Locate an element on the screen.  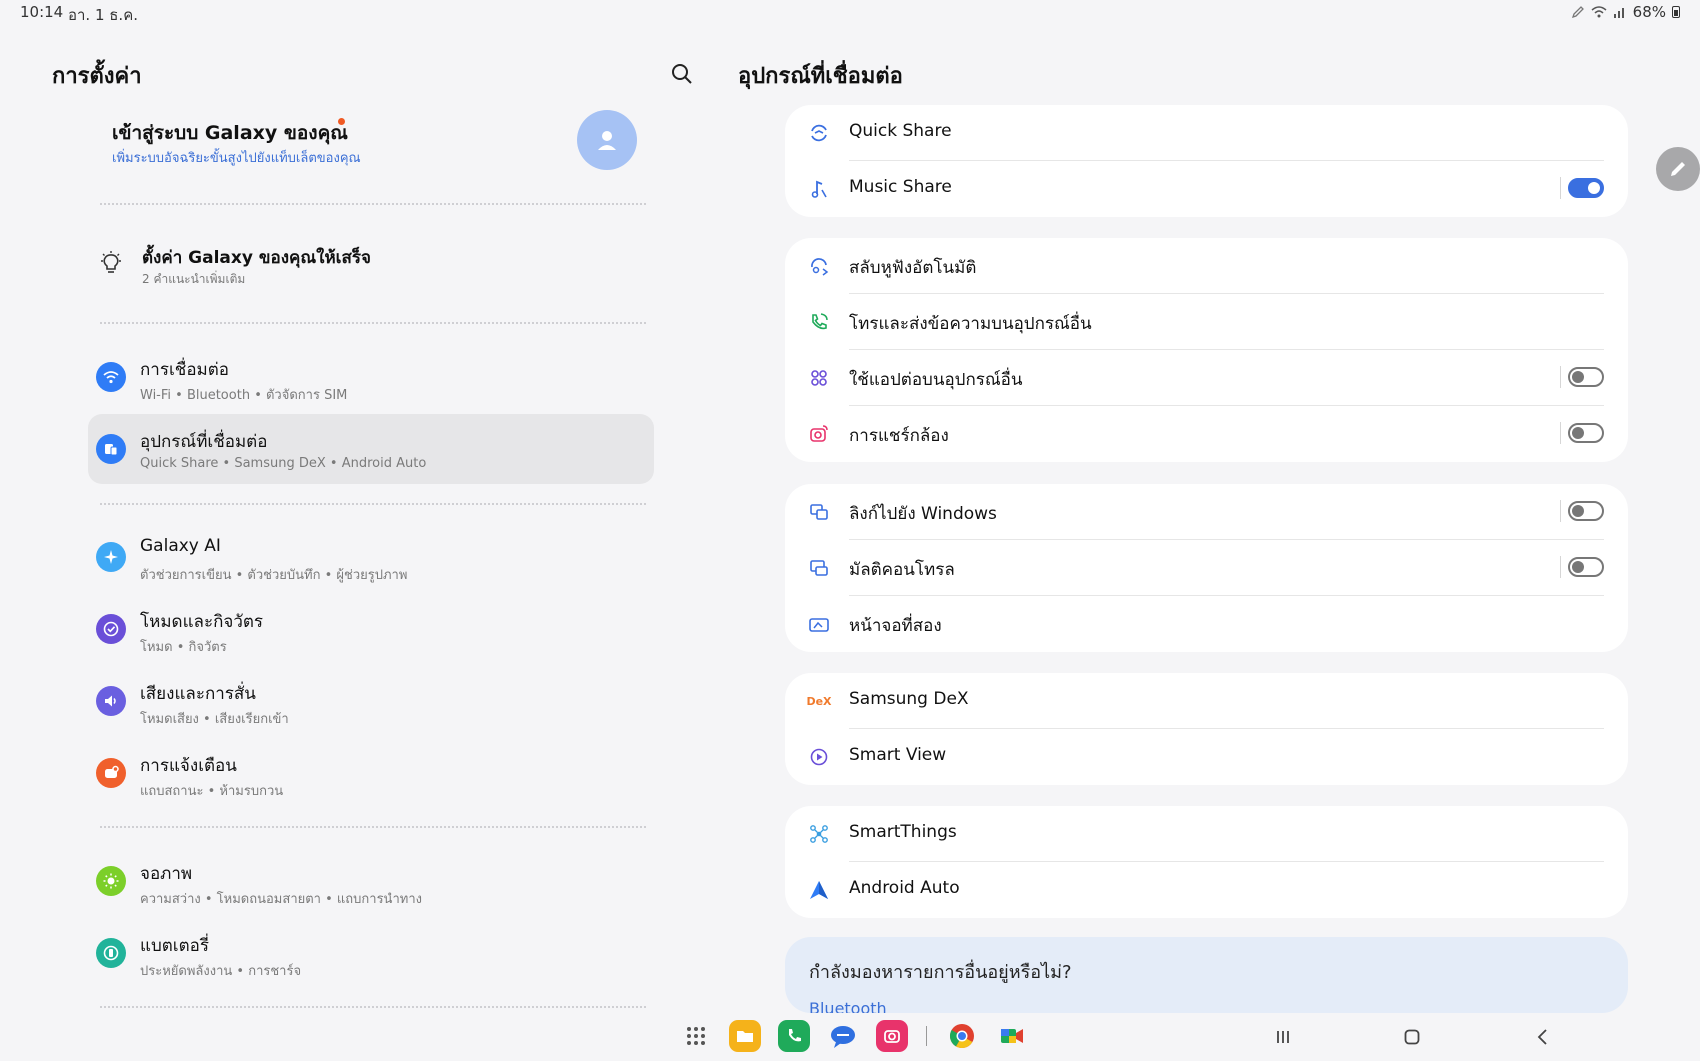
speaker-icon is located at coordinates (111, 701).